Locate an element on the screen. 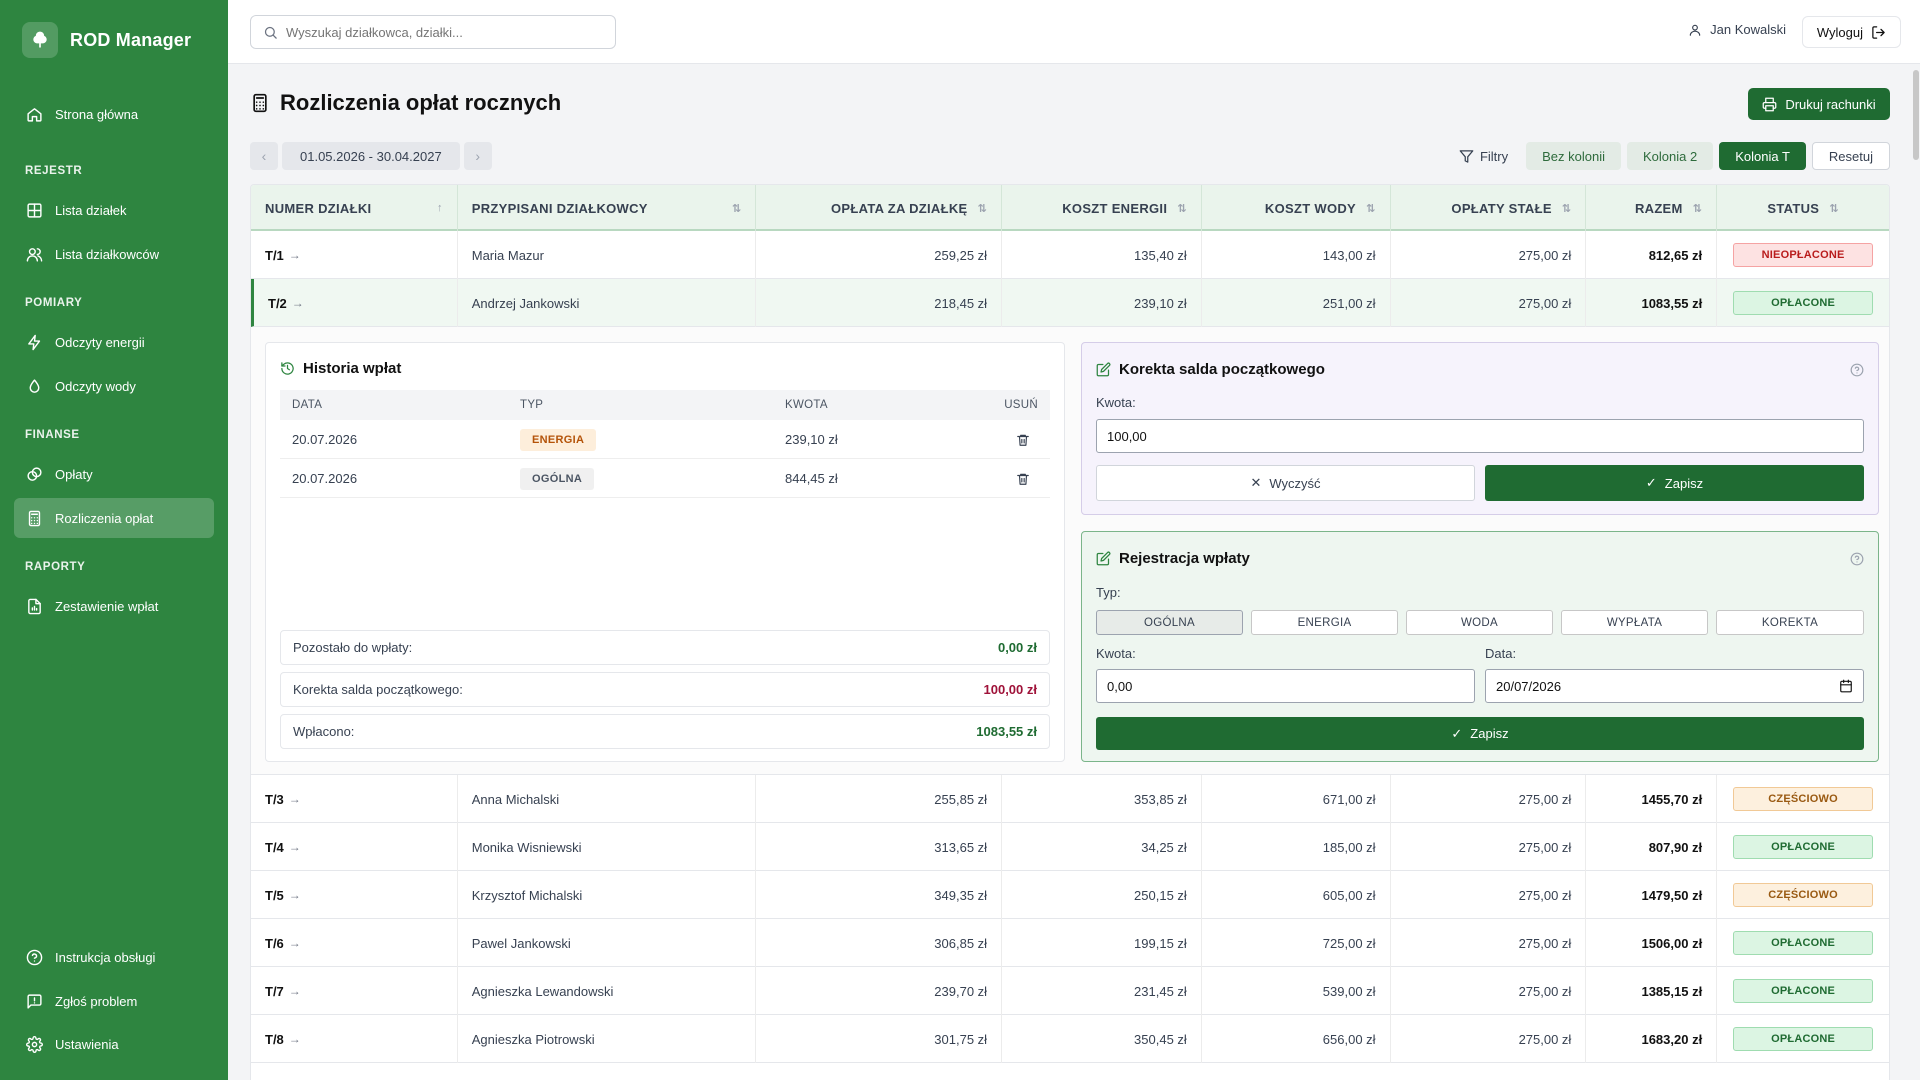 This screenshot has height=1080, width=1920. brand: ROD Manager is located at coordinates (106, 40).